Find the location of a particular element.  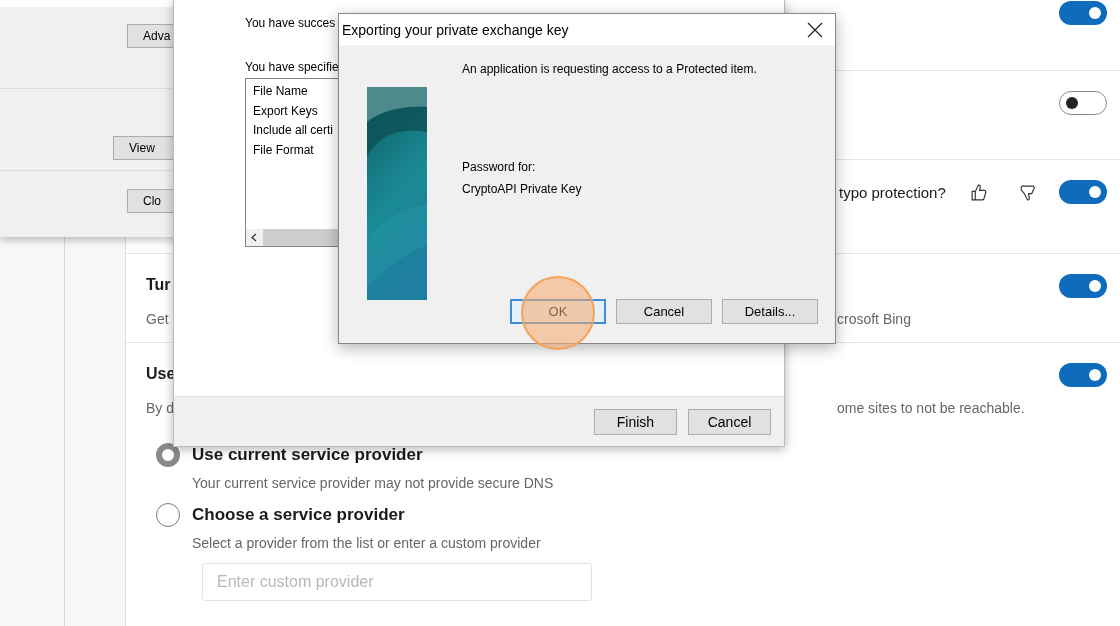

thumbs-up-icon is located at coordinates (978, 192).